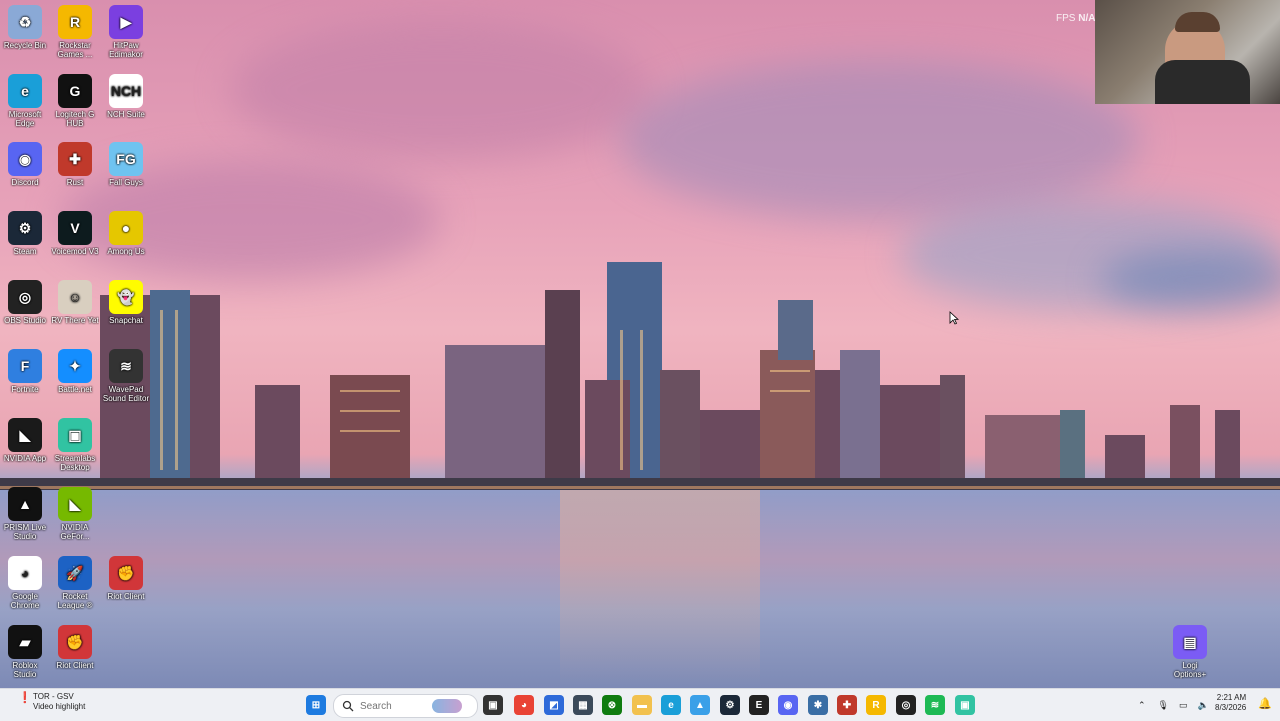  Describe the element at coordinates (316, 705) in the screenshot. I see `windows-icon: ⊞` at that location.